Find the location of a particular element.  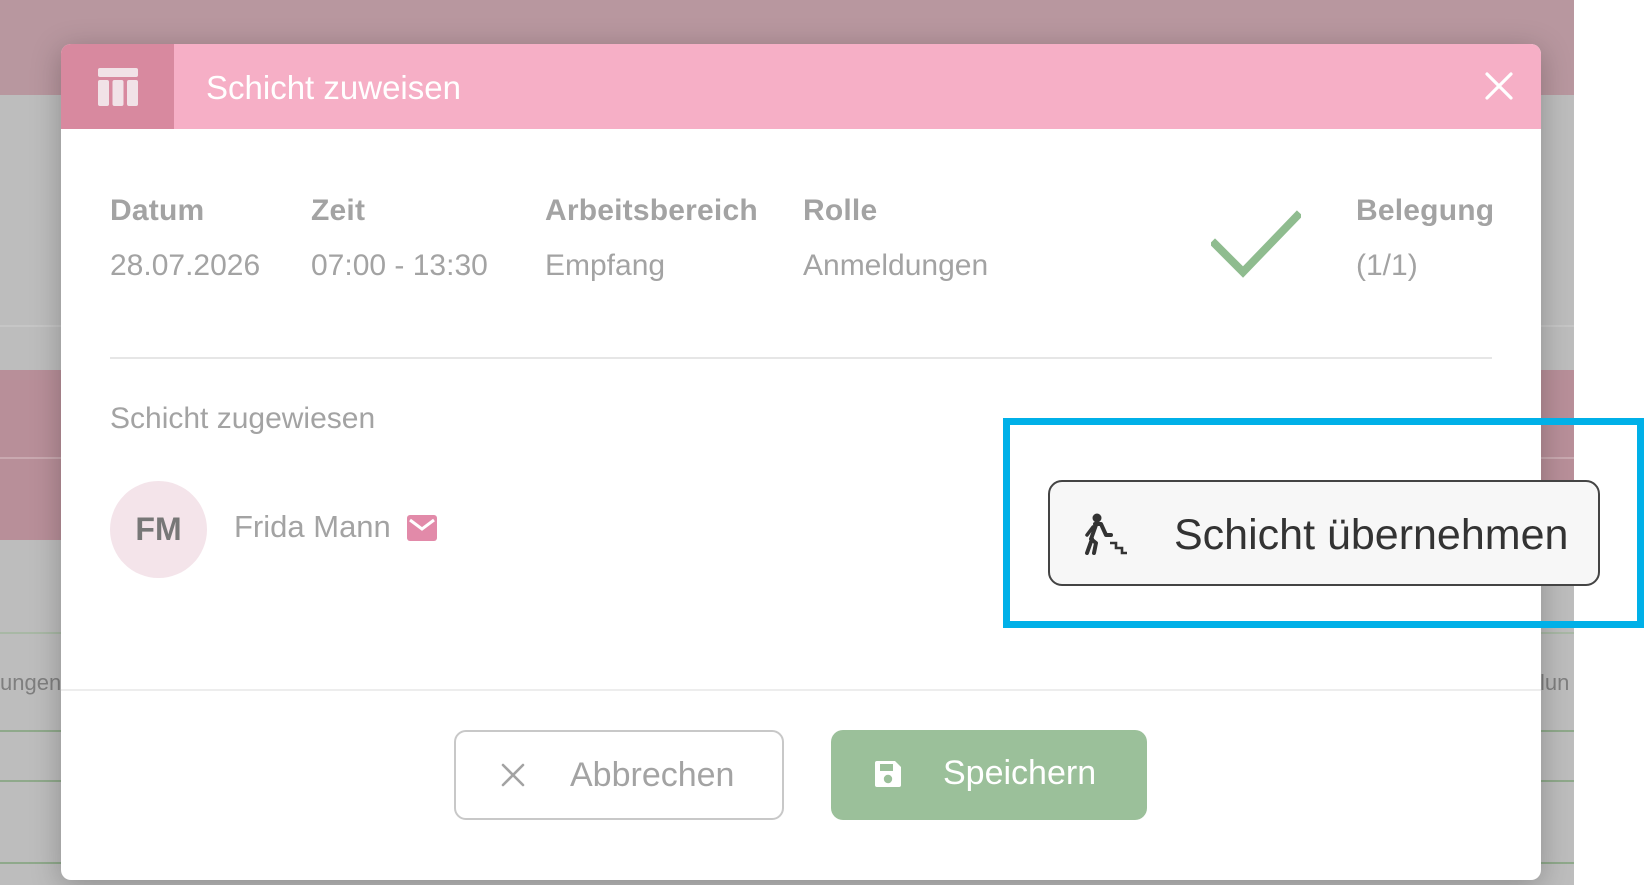

footer-divider is located at coordinates (801, 690).